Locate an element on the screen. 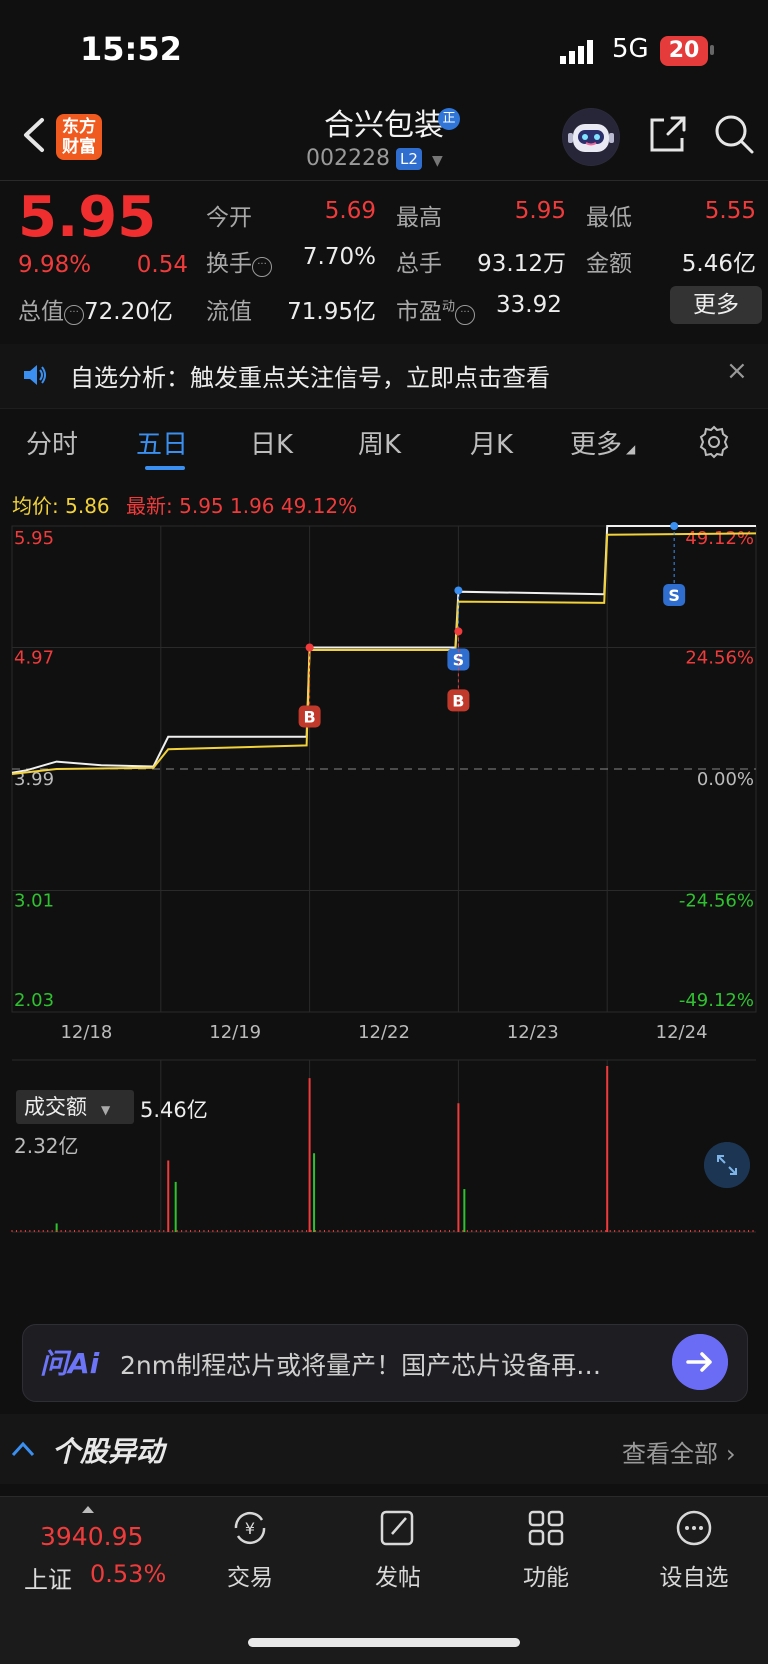 The image size is (768, 1664). more-circle-icon is located at coordinates (694, 1528).